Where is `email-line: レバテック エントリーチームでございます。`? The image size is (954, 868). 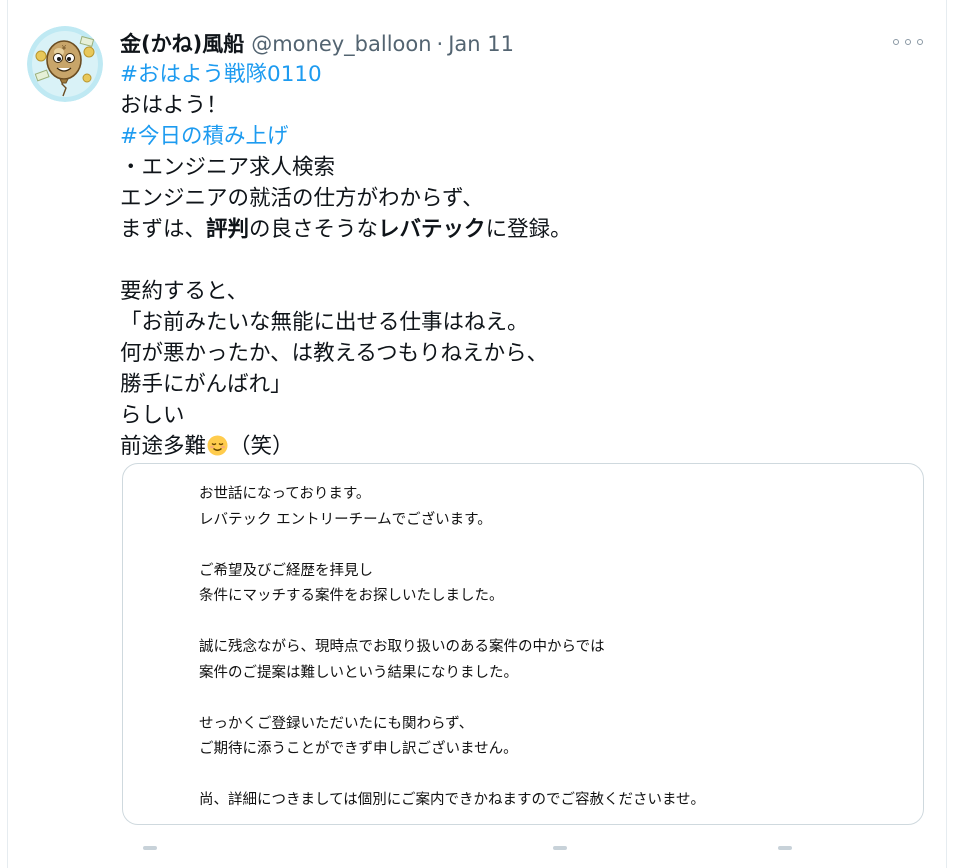
email-line: レバテック エントリーチームでございます。 is located at coordinates (345, 519).